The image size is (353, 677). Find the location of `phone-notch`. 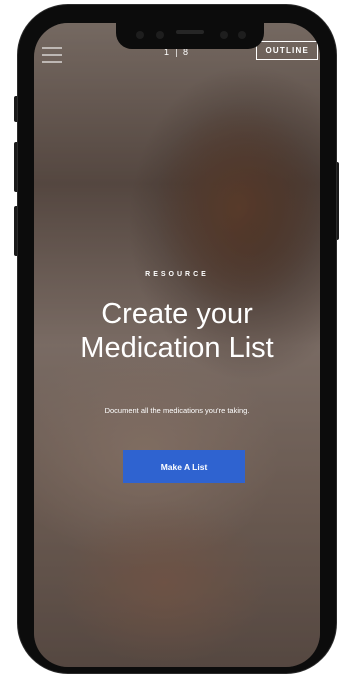

phone-notch is located at coordinates (190, 36).